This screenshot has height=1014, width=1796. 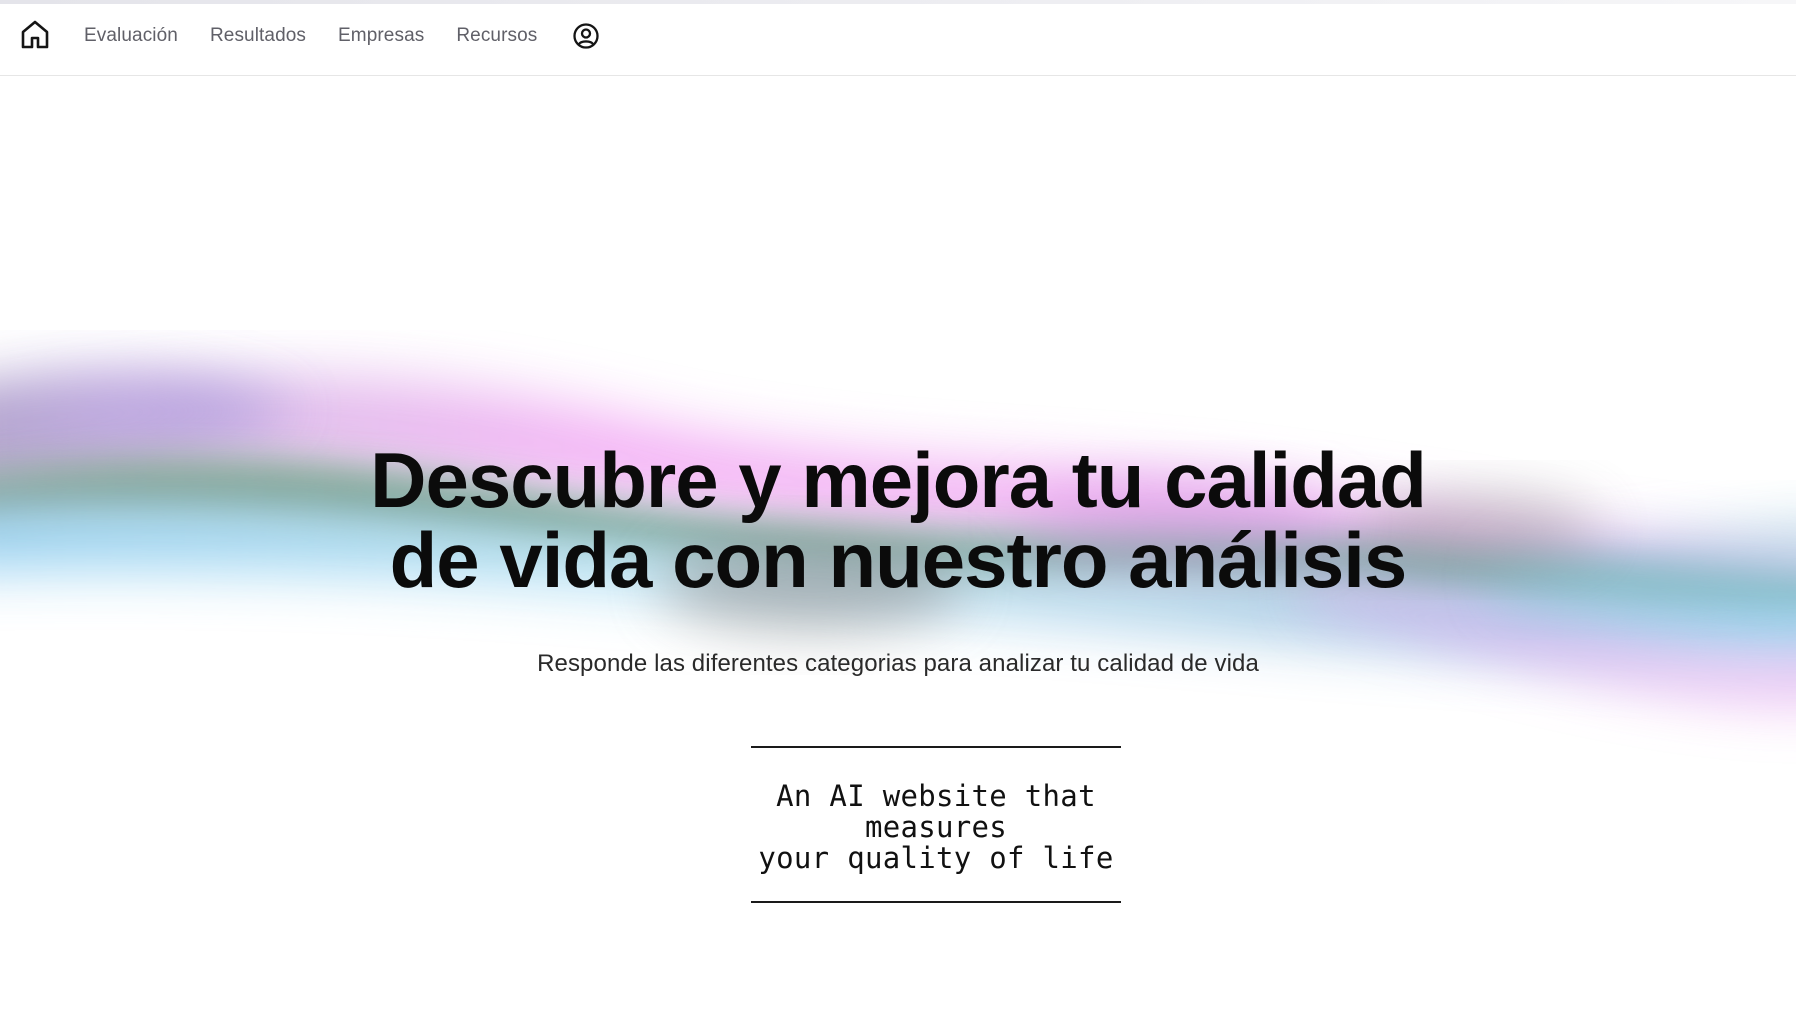 What do you see at coordinates (258, 36) in the screenshot?
I see `nav-link-resultados: Resultados` at bounding box center [258, 36].